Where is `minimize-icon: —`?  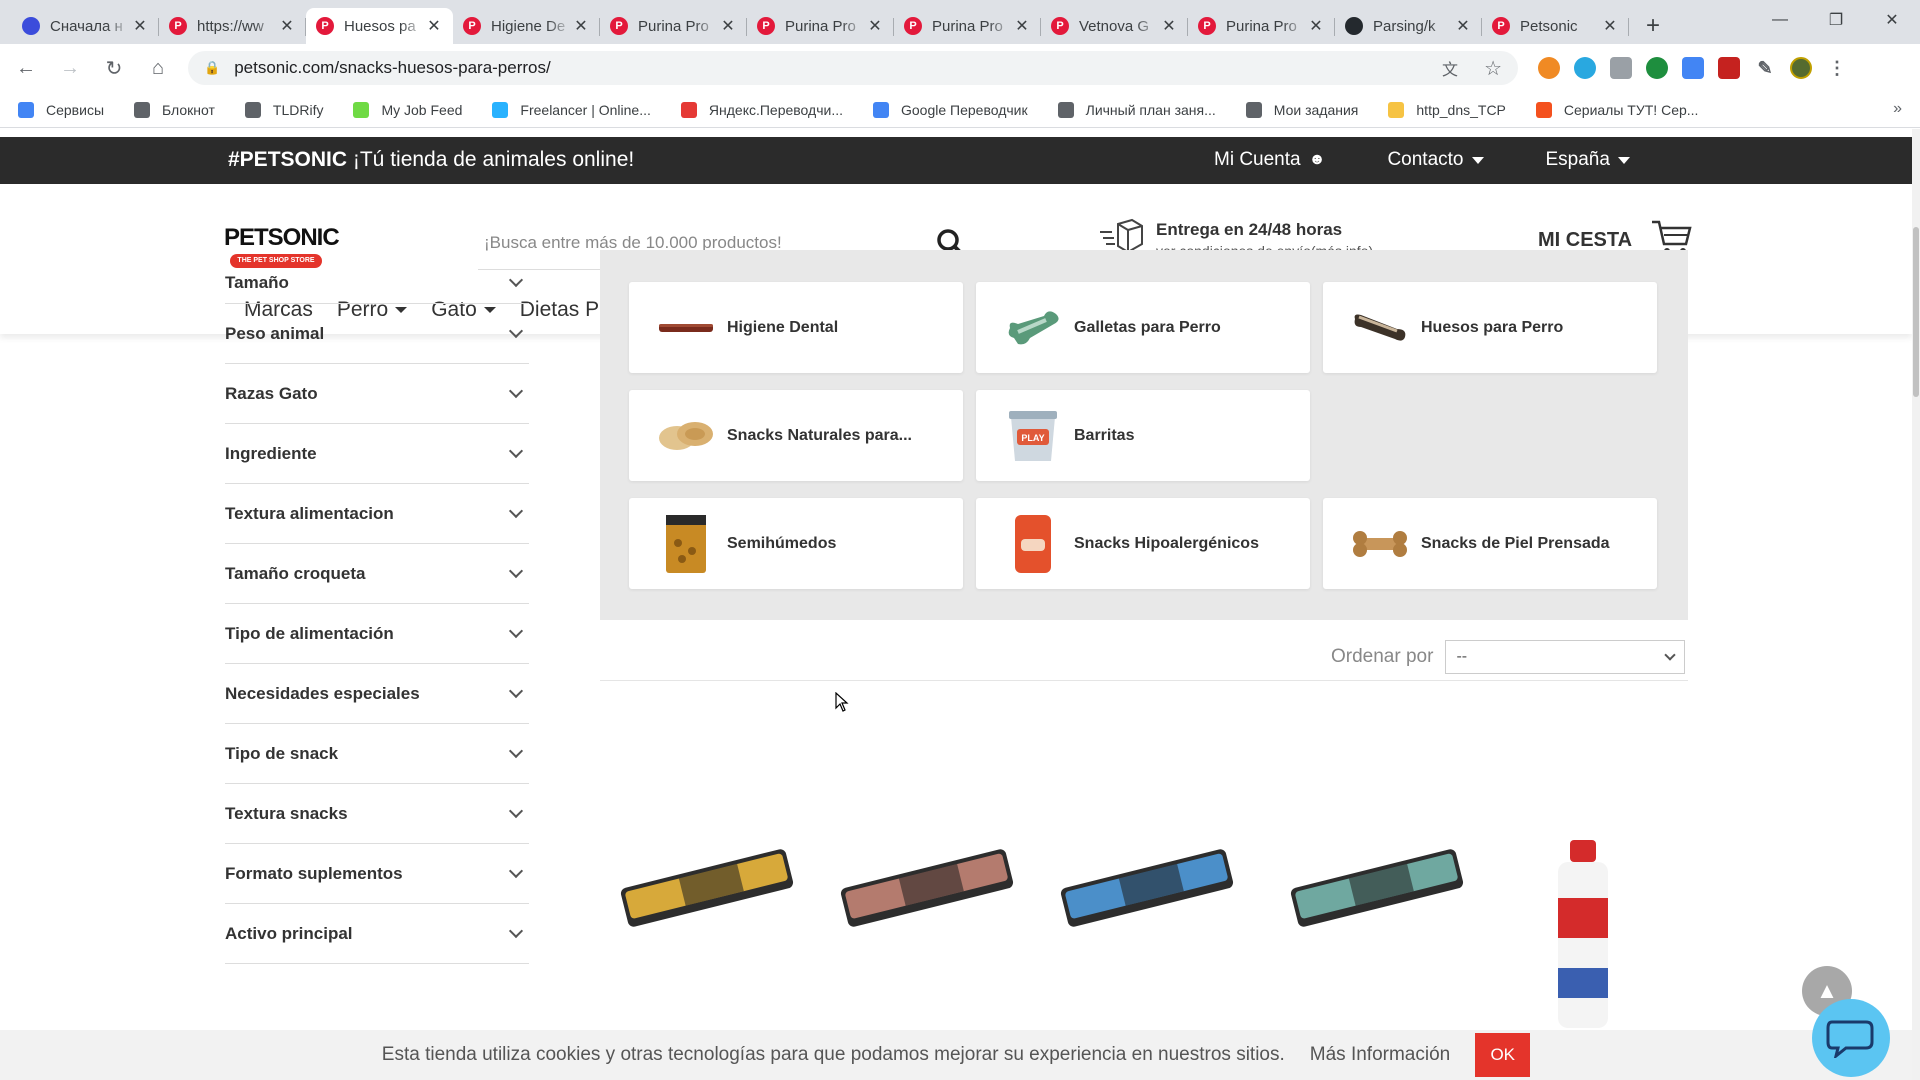 minimize-icon: — is located at coordinates (1780, 20).